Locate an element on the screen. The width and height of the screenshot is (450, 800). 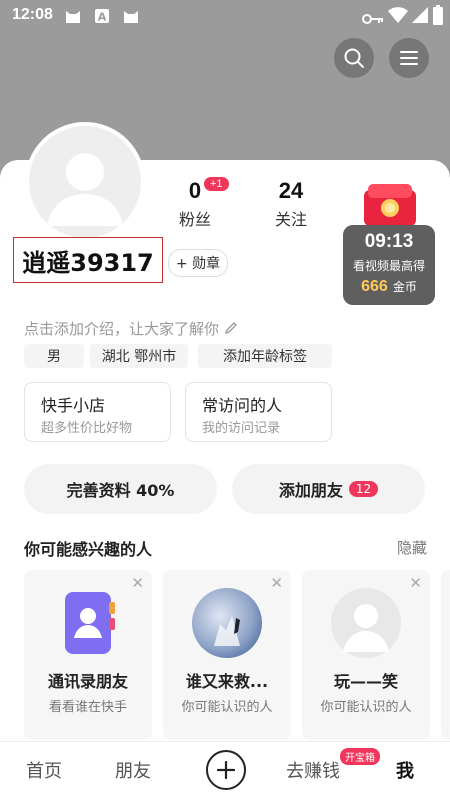
medal-button: + 勋章 is located at coordinates (198, 263).